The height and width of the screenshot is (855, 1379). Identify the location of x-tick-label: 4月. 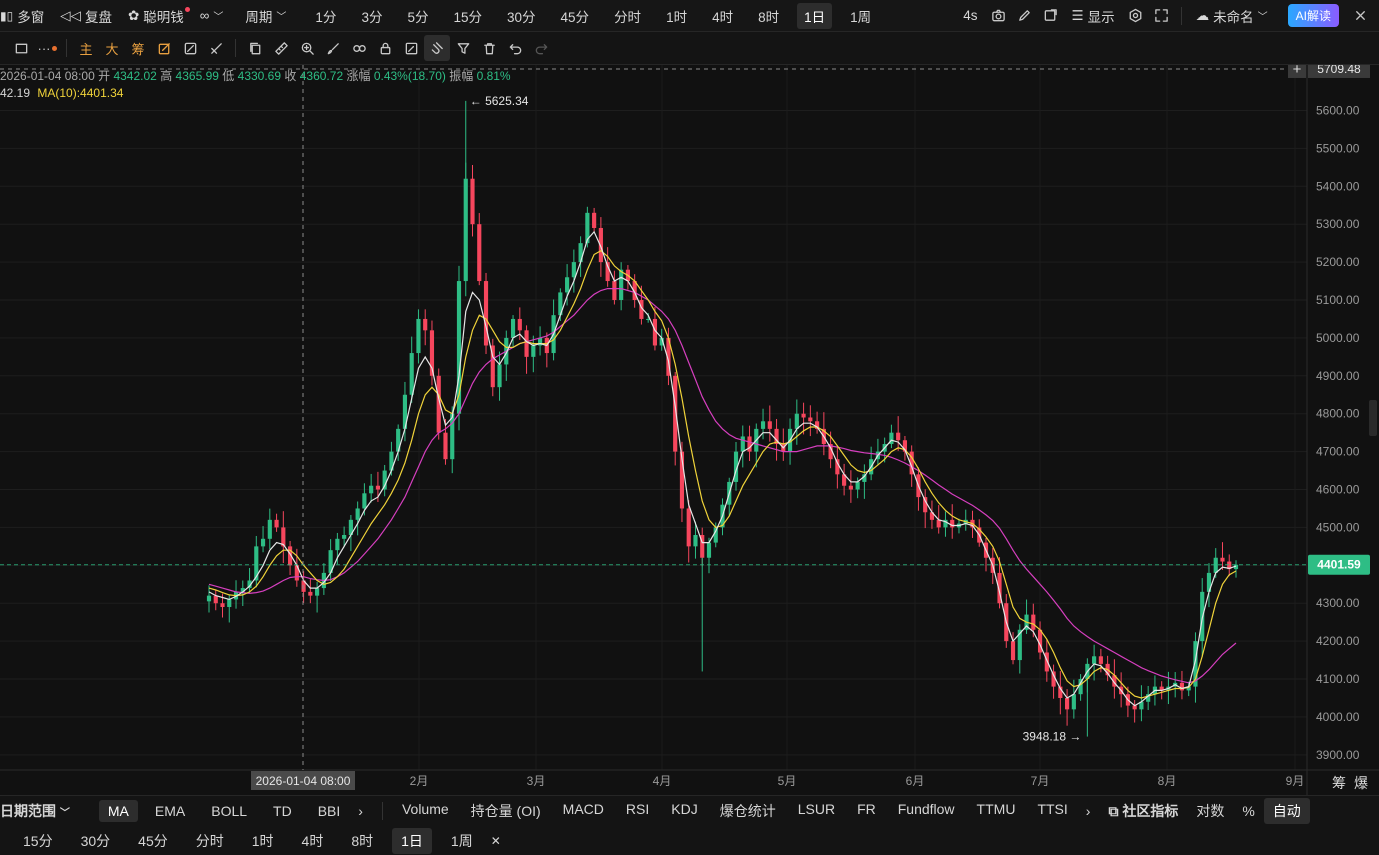
(662, 781).